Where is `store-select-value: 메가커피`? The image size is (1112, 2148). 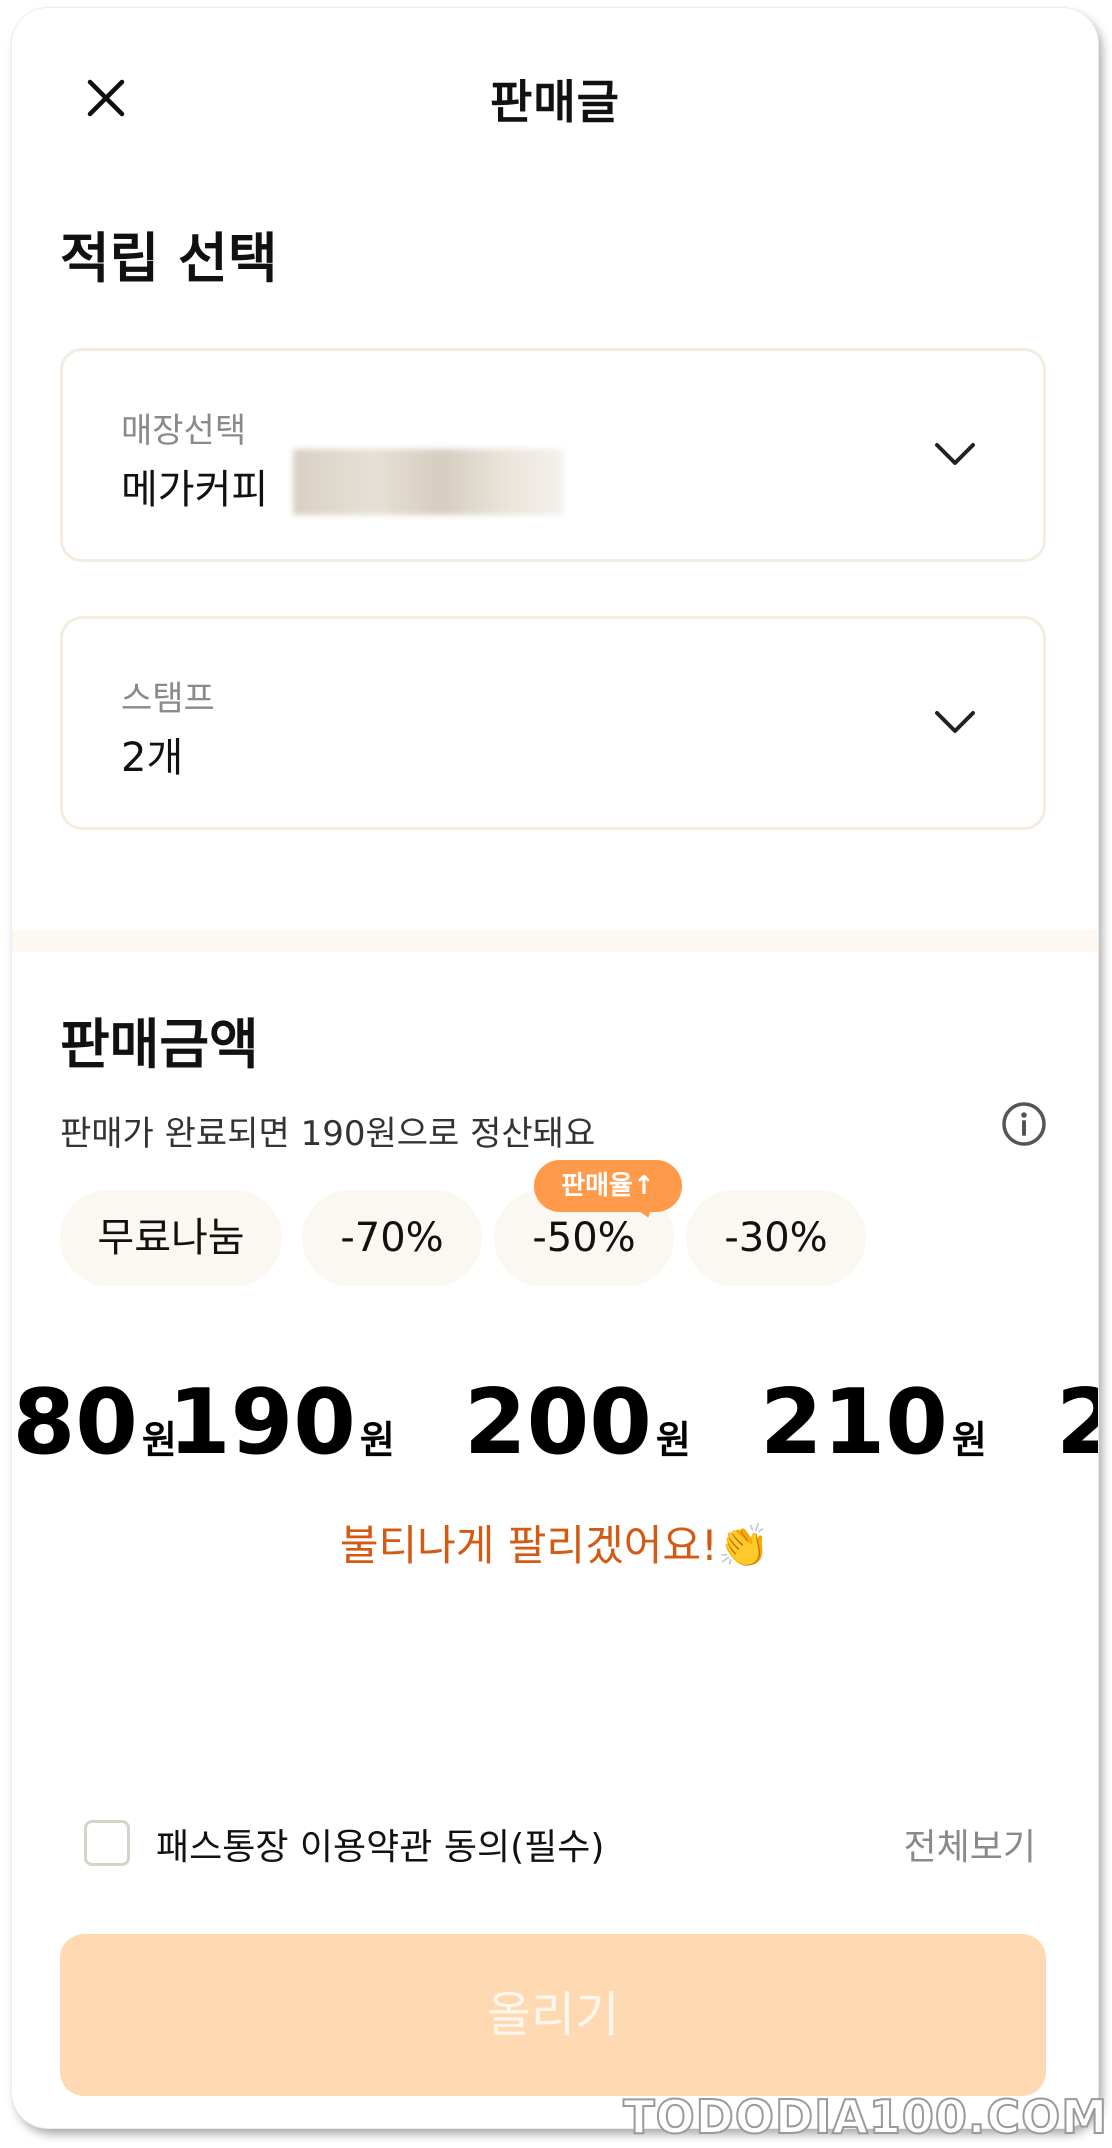
store-select-value: 메가커피 is located at coordinates (195, 490).